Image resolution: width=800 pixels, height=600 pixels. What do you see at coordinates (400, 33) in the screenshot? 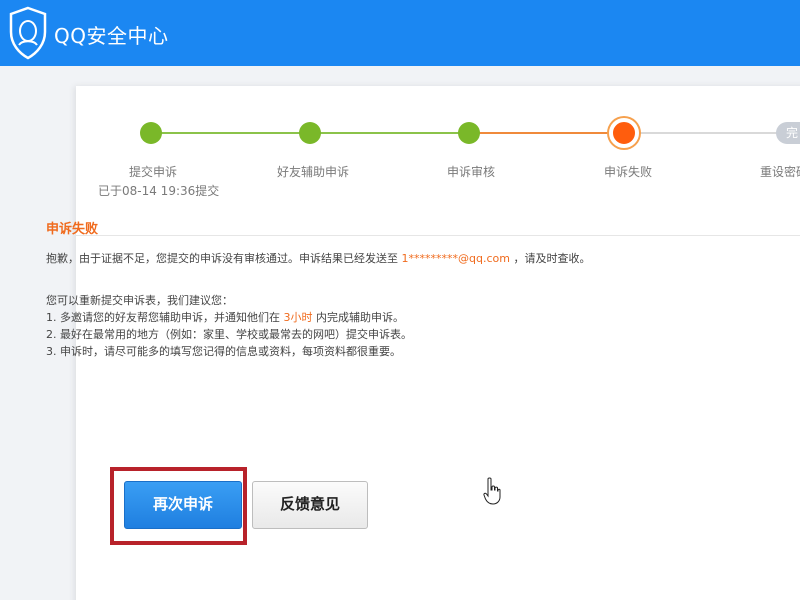
I see `top-bar: QQ安全中心` at bounding box center [400, 33].